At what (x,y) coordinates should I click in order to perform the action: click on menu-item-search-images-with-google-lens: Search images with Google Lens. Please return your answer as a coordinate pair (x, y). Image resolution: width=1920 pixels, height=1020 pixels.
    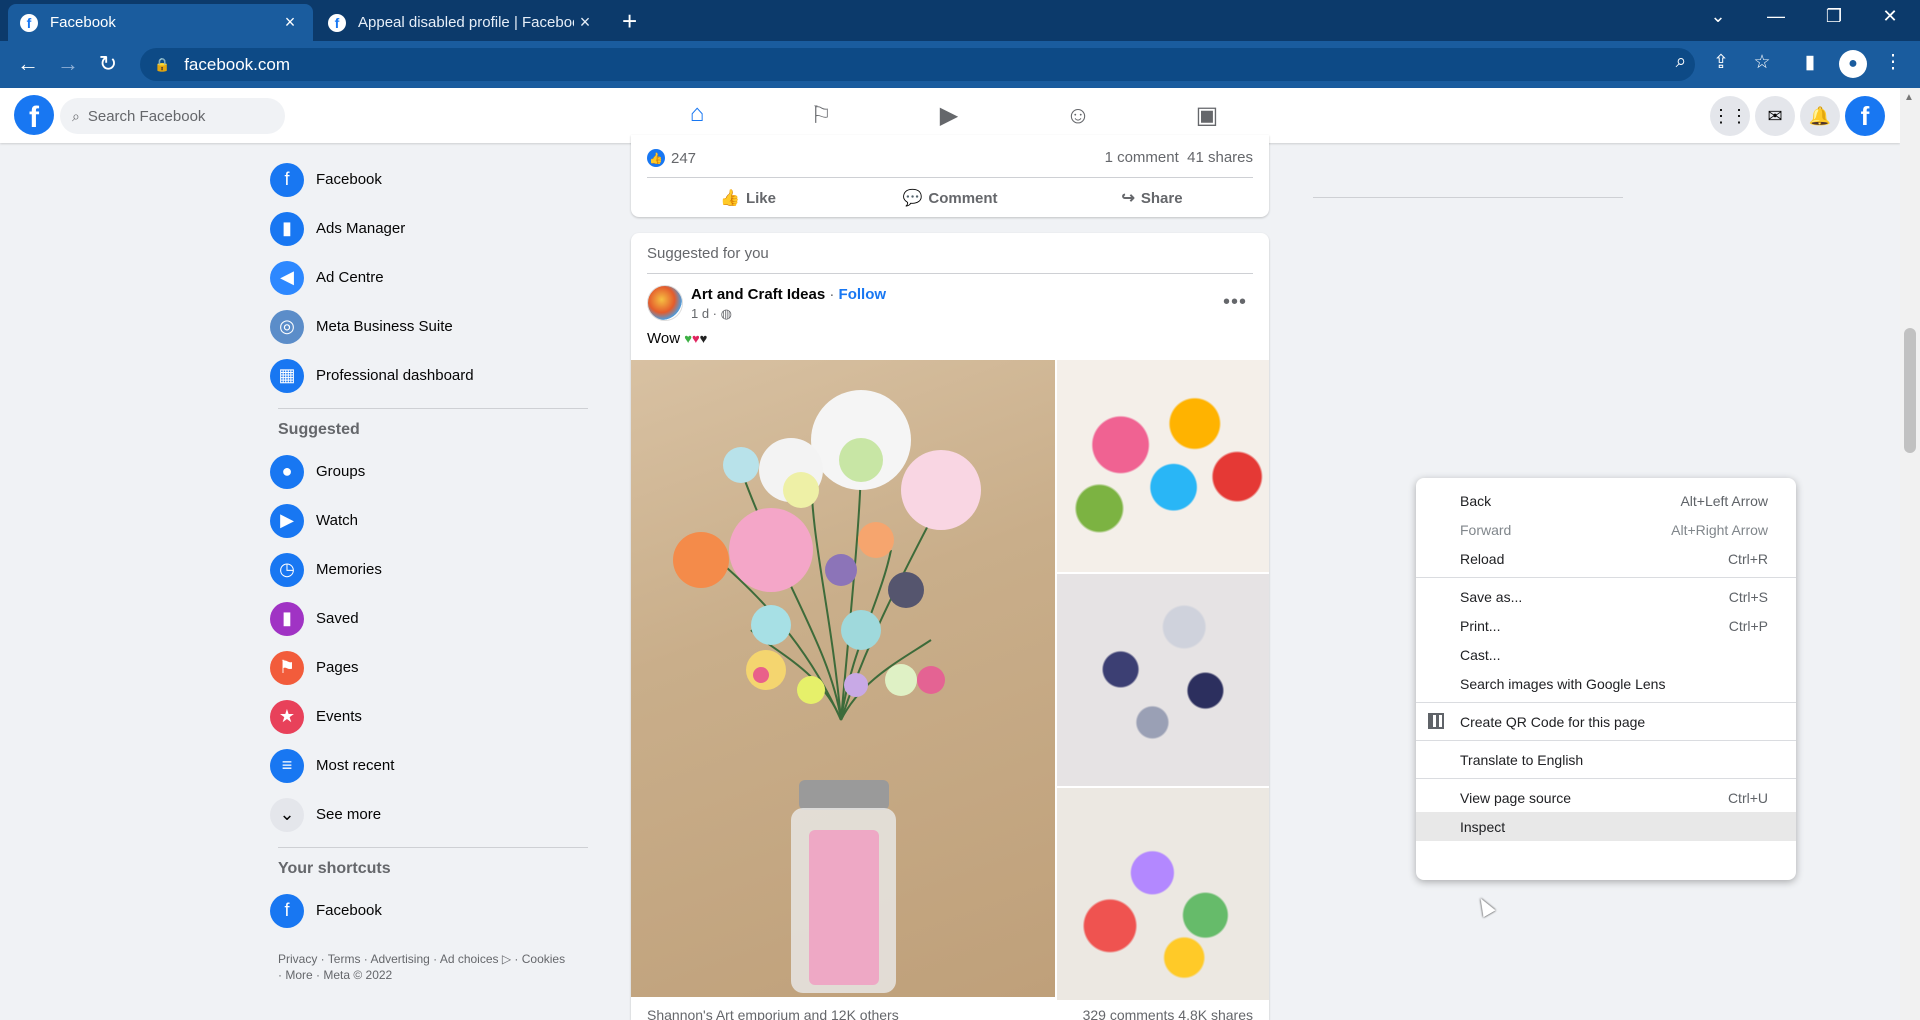
    Looking at the image, I should click on (1606, 683).